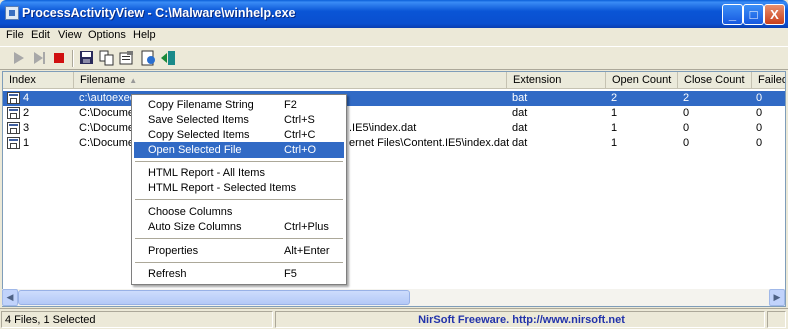  What do you see at coordinates (394, 98) in the screenshot?
I see `table-row: 4 c:\autoexec bat 2 2 0` at bounding box center [394, 98].